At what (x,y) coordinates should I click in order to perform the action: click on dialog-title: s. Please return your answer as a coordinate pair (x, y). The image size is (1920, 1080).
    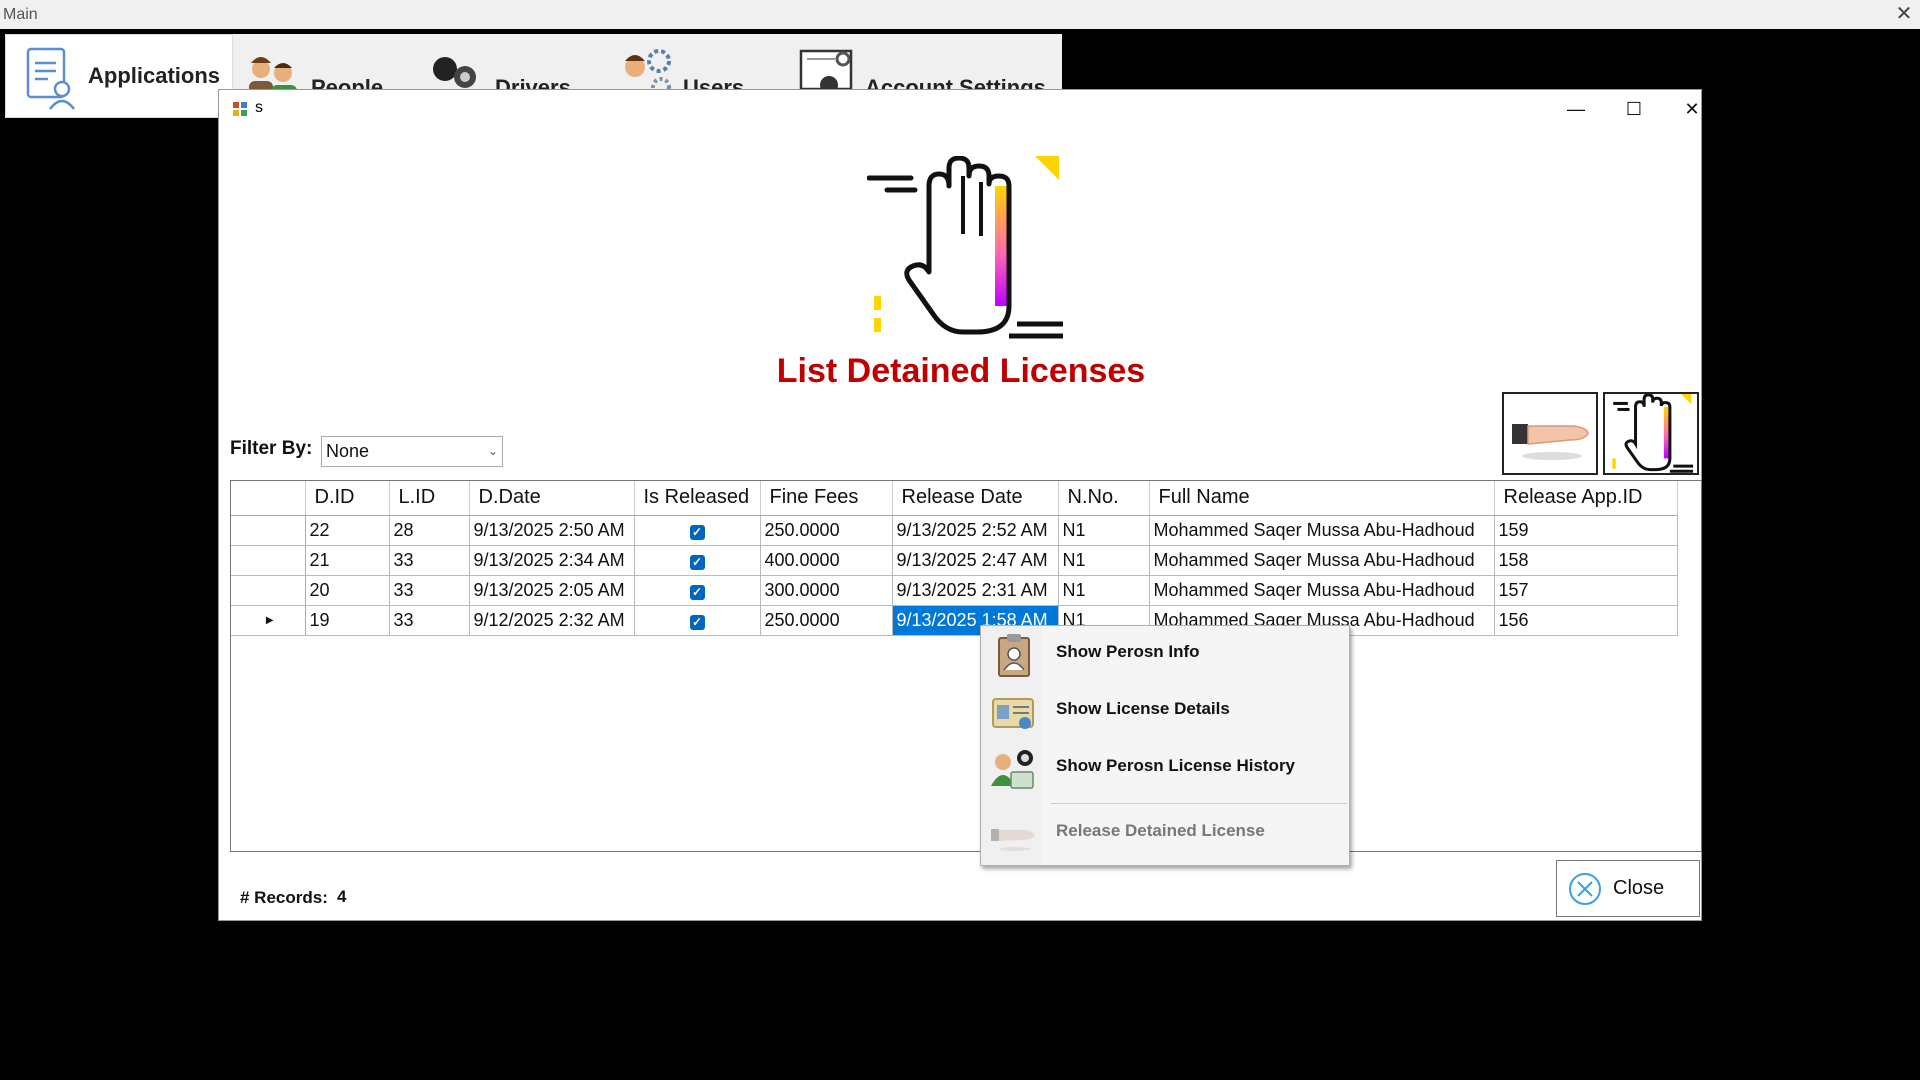
    Looking at the image, I should click on (259, 107).